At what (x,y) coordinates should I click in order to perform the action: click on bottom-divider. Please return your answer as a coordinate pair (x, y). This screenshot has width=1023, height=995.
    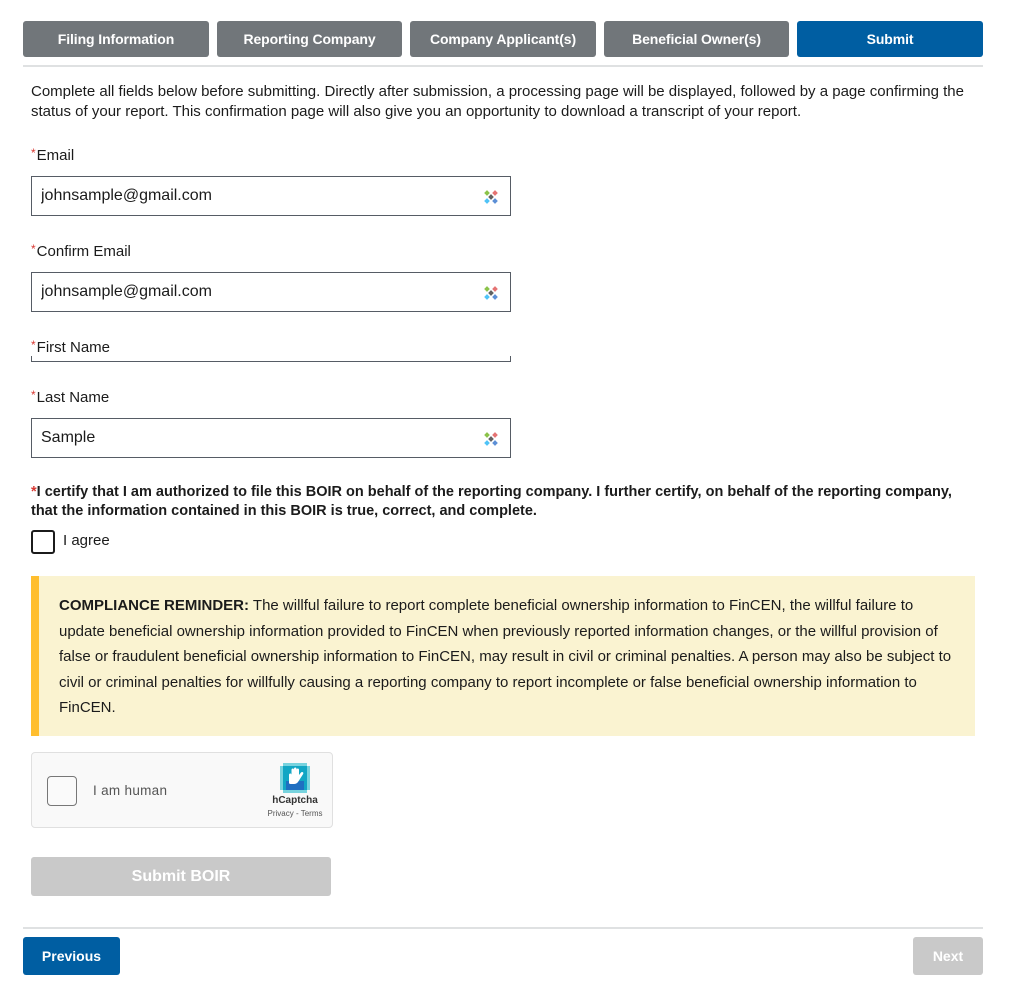
    Looking at the image, I should click on (503, 928).